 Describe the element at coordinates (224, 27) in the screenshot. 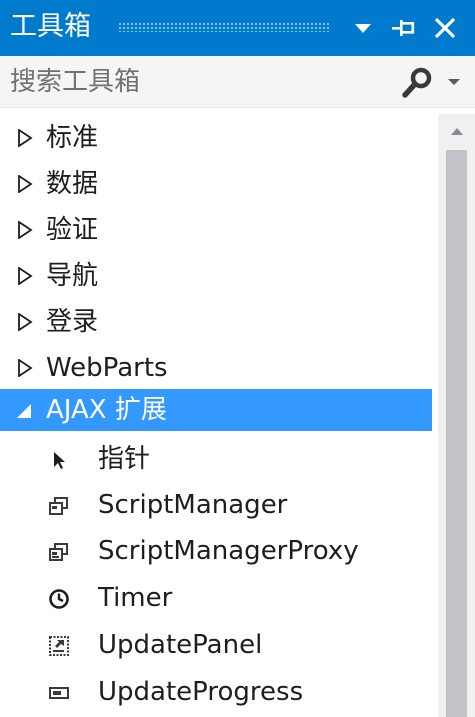

I see `drag-grip` at that location.